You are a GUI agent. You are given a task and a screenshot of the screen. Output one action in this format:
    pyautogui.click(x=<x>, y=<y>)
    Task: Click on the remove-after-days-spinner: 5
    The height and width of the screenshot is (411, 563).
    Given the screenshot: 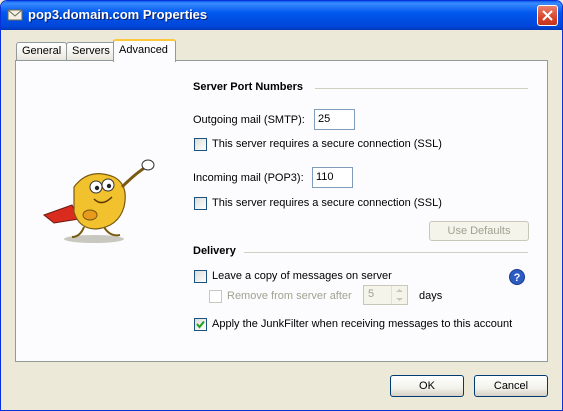 What is the action you would take?
    pyautogui.click(x=385, y=295)
    